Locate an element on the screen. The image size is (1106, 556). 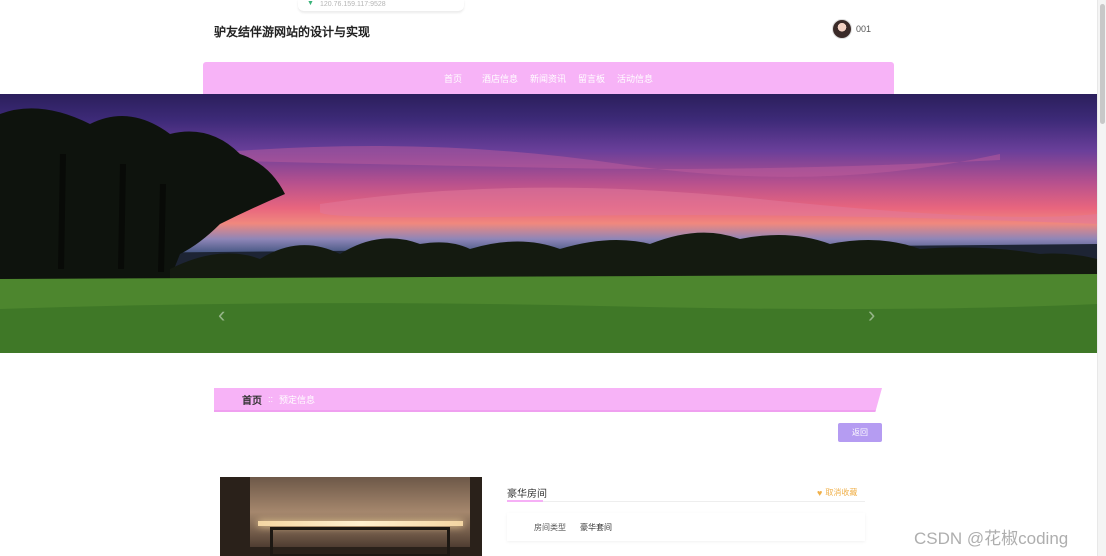
info-row-room-type: 房间类型 豪华套间 is located at coordinates (686, 527).